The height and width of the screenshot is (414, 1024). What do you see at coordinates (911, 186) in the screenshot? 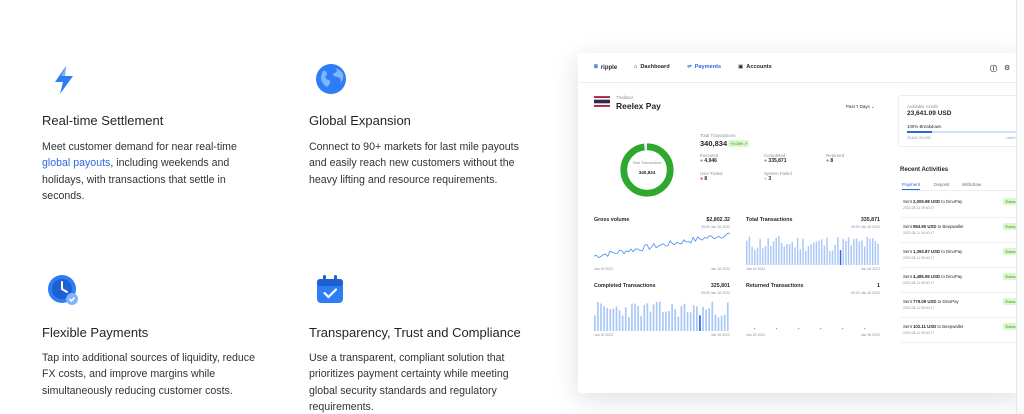
I see `tab-payment: Payment` at bounding box center [911, 186].